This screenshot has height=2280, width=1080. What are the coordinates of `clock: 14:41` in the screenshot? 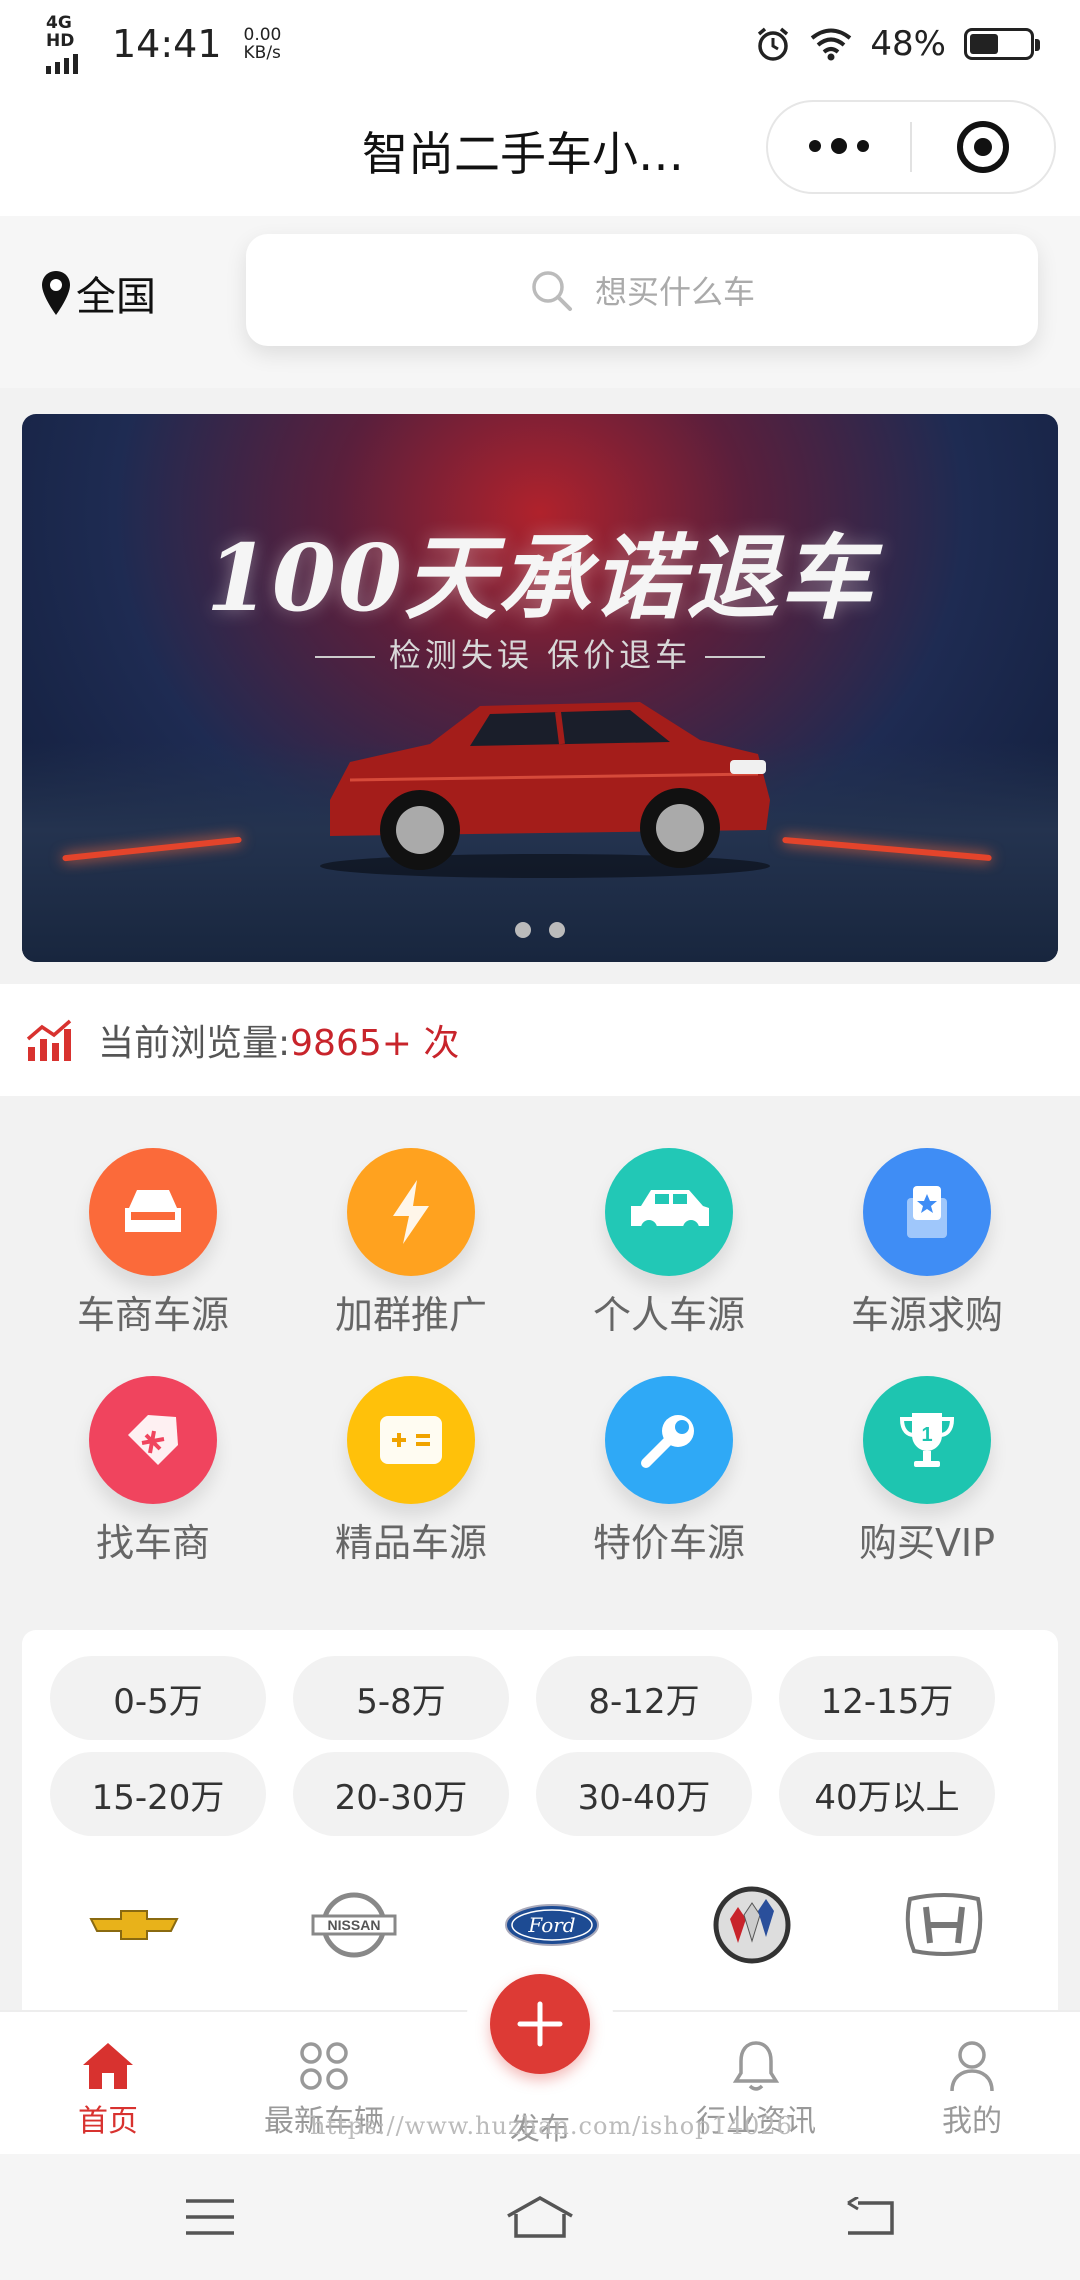 It's located at (167, 44).